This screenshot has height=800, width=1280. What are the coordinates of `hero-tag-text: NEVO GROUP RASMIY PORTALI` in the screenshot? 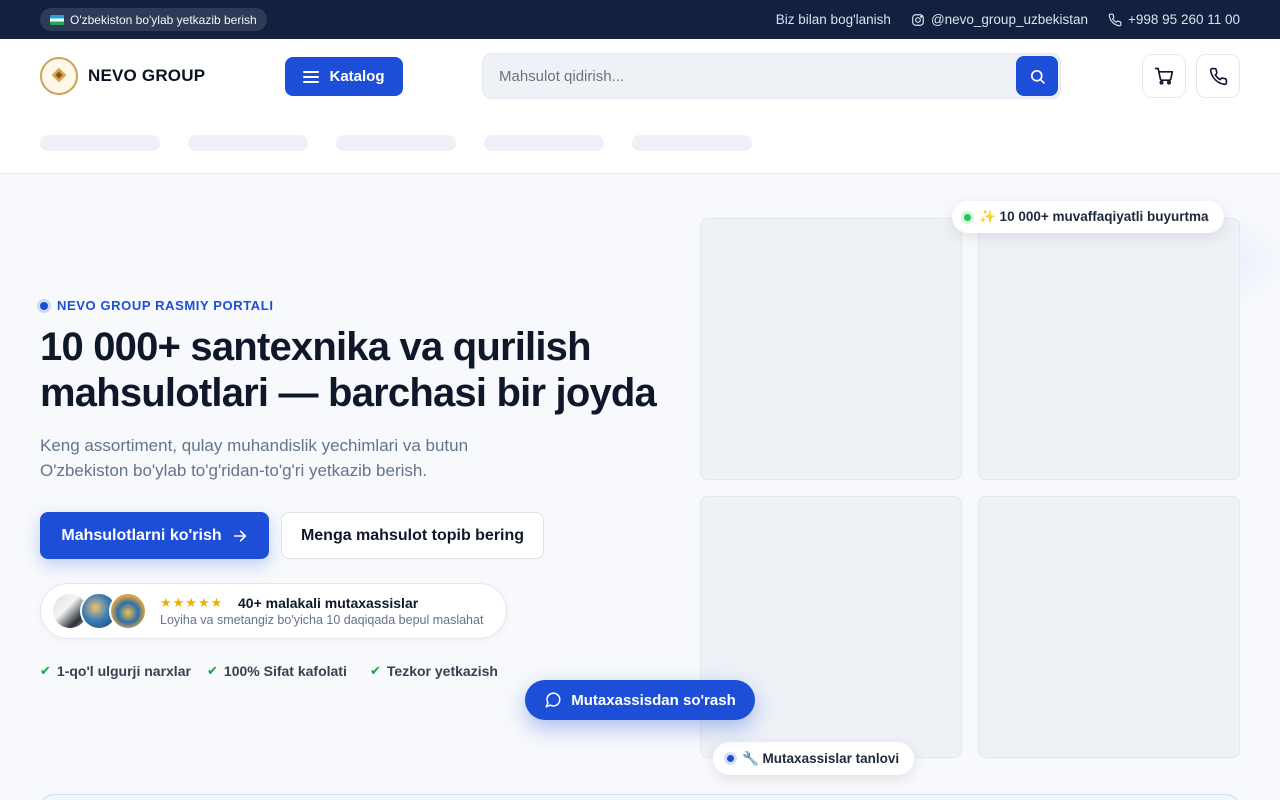 It's located at (165, 305).